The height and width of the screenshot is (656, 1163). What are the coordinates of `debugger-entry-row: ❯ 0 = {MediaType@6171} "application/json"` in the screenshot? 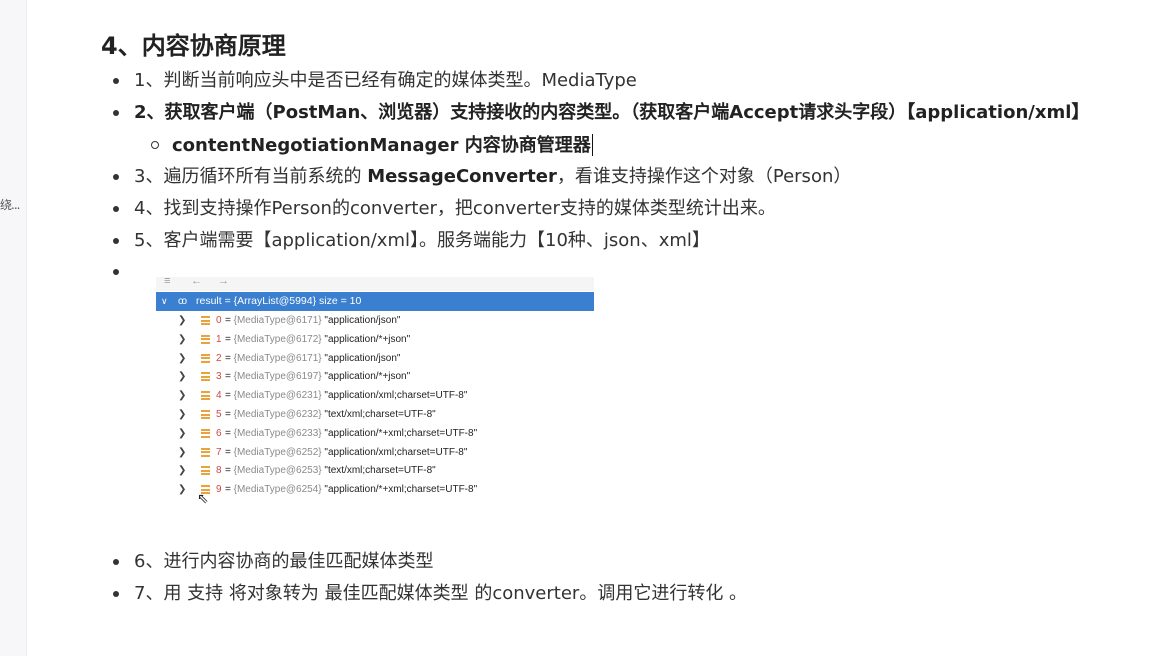 It's located at (375, 321).